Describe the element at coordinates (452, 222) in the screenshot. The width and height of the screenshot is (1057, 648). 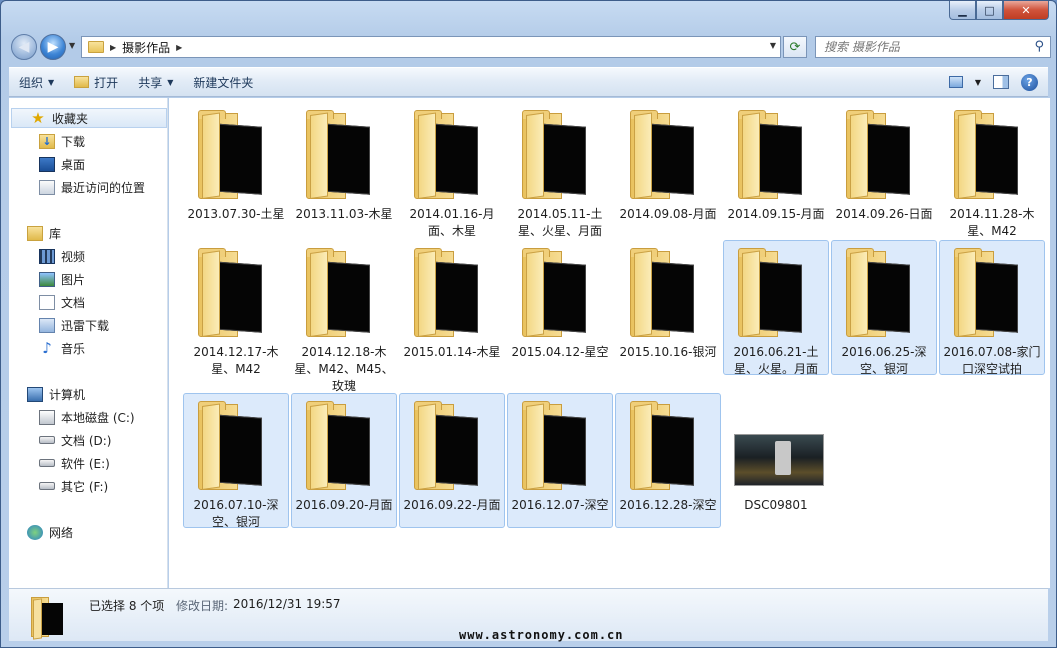
I see `item-label: 2014.01.16-月面、木星` at that location.